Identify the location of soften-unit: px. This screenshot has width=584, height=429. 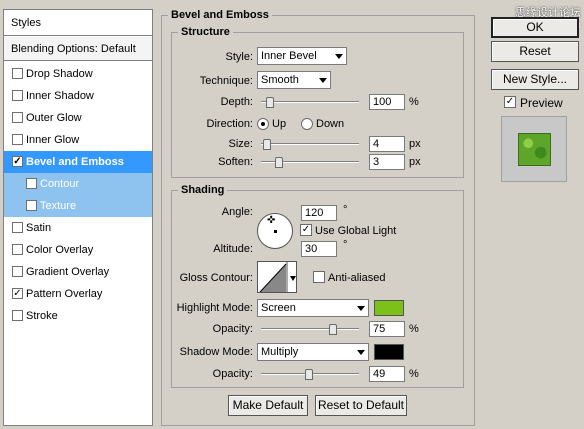
(415, 162).